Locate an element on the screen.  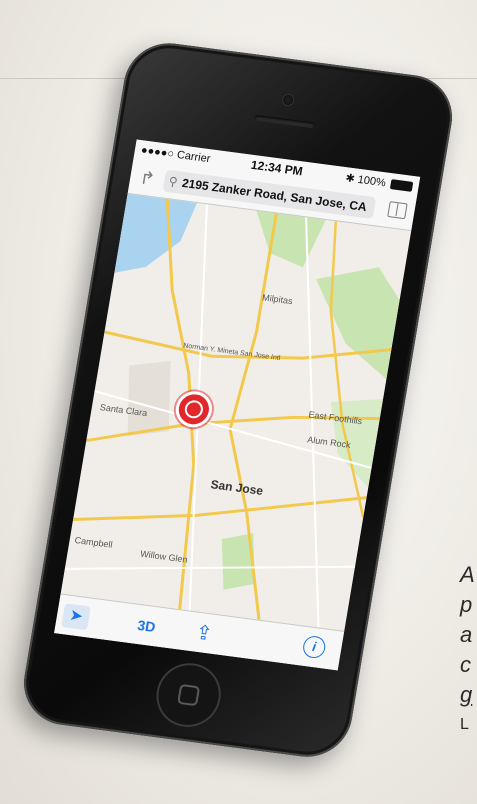
bookmarks-icon is located at coordinates (397, 210).